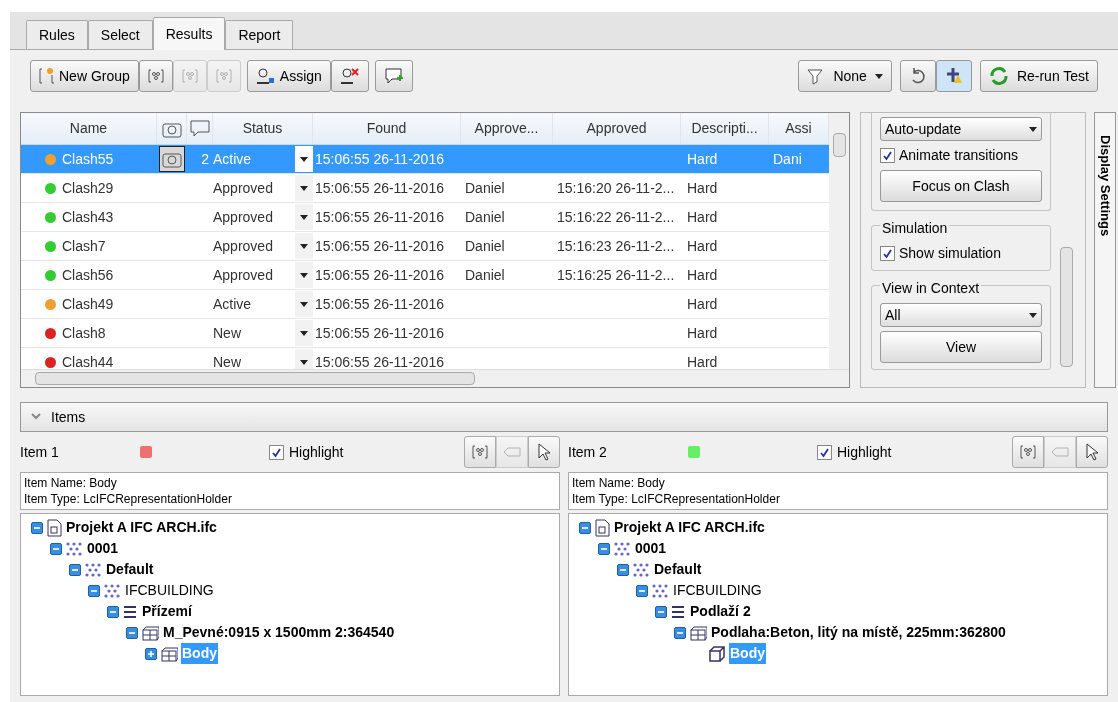  Describe the element at coordinates (172, 159) in the screenshot. I see `viewpoint-thumbnail` at that location.